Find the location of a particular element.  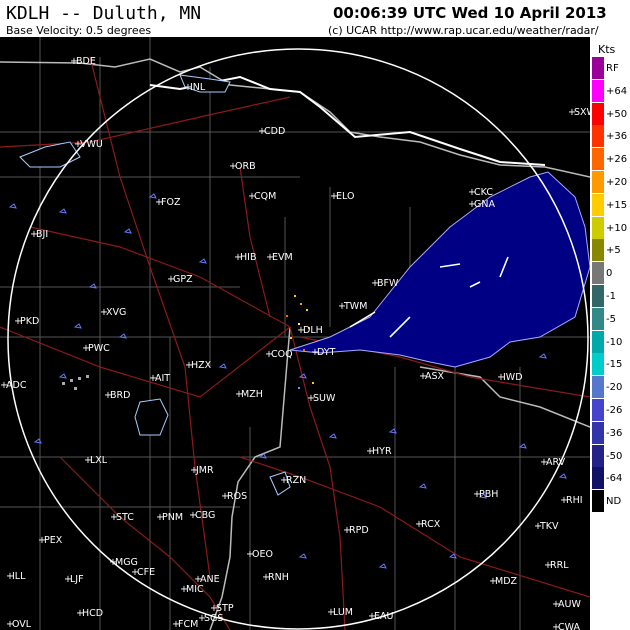

station-rhi: +RHI is located at coordinates (571, 500).